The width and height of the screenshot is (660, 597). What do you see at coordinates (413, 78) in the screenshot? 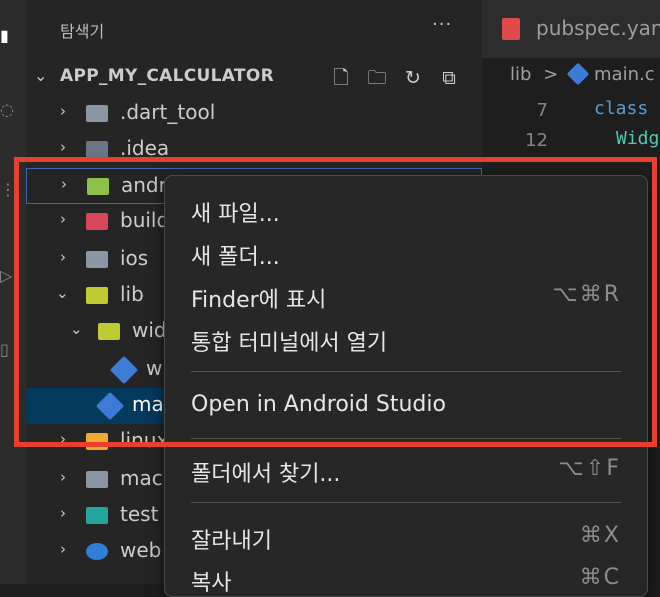
I see `refresh-icon: ↻` at bounding box center [413, 78].